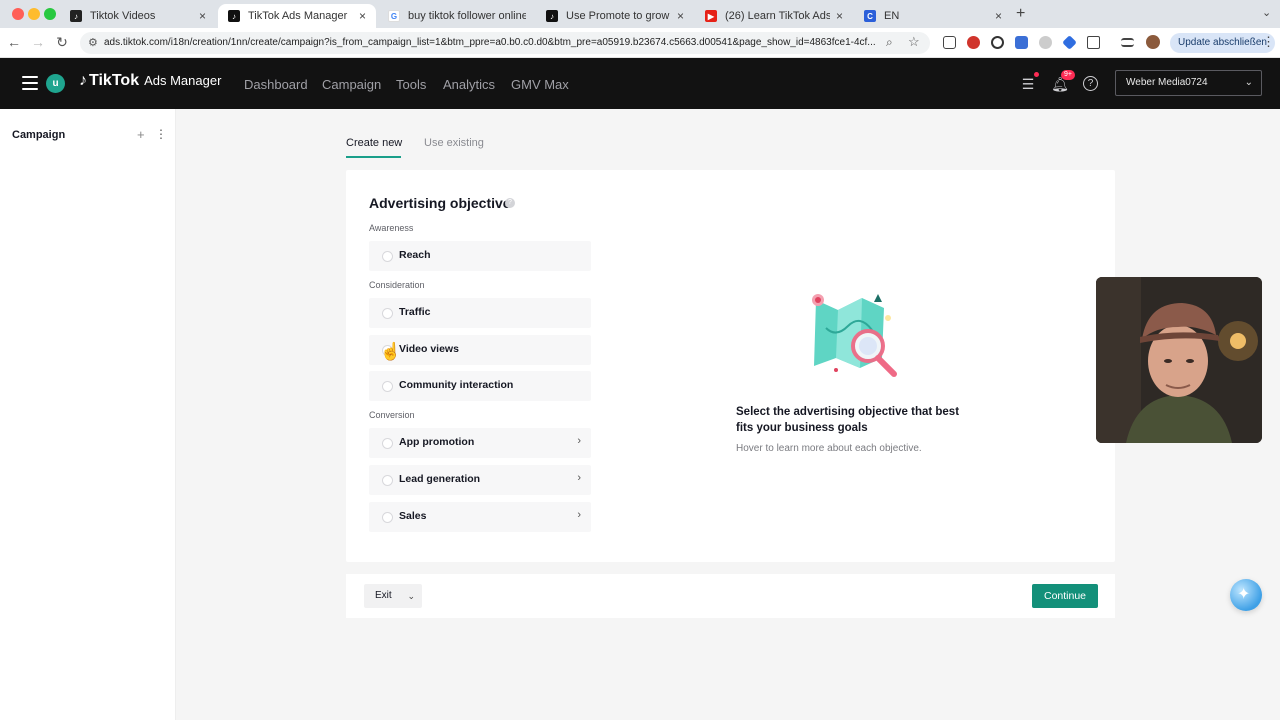  What do you see at coordinates (88, 137) in the screenshot?
I see `sidebar-item-campaign: Campaign + ⋮` at bounding box center [88, 137].